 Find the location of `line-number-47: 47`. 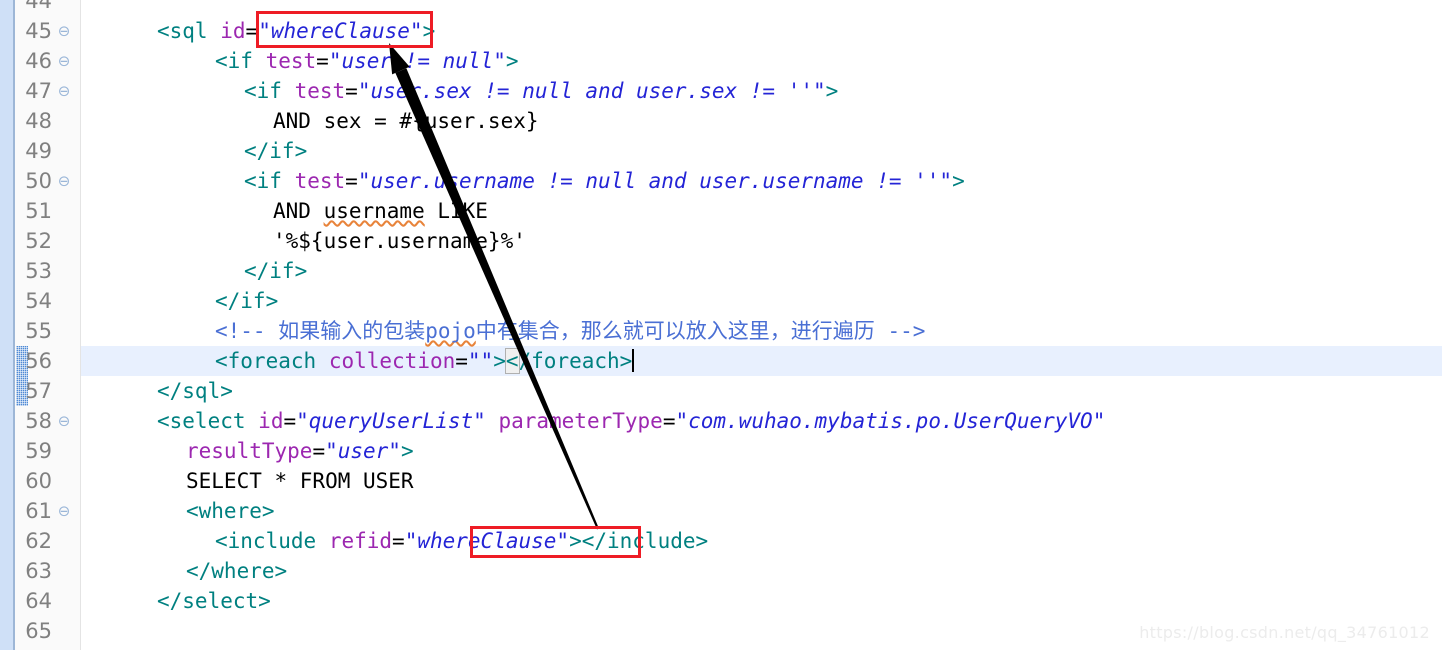

line-number-47: 47 is located at coordinates (38, 91).